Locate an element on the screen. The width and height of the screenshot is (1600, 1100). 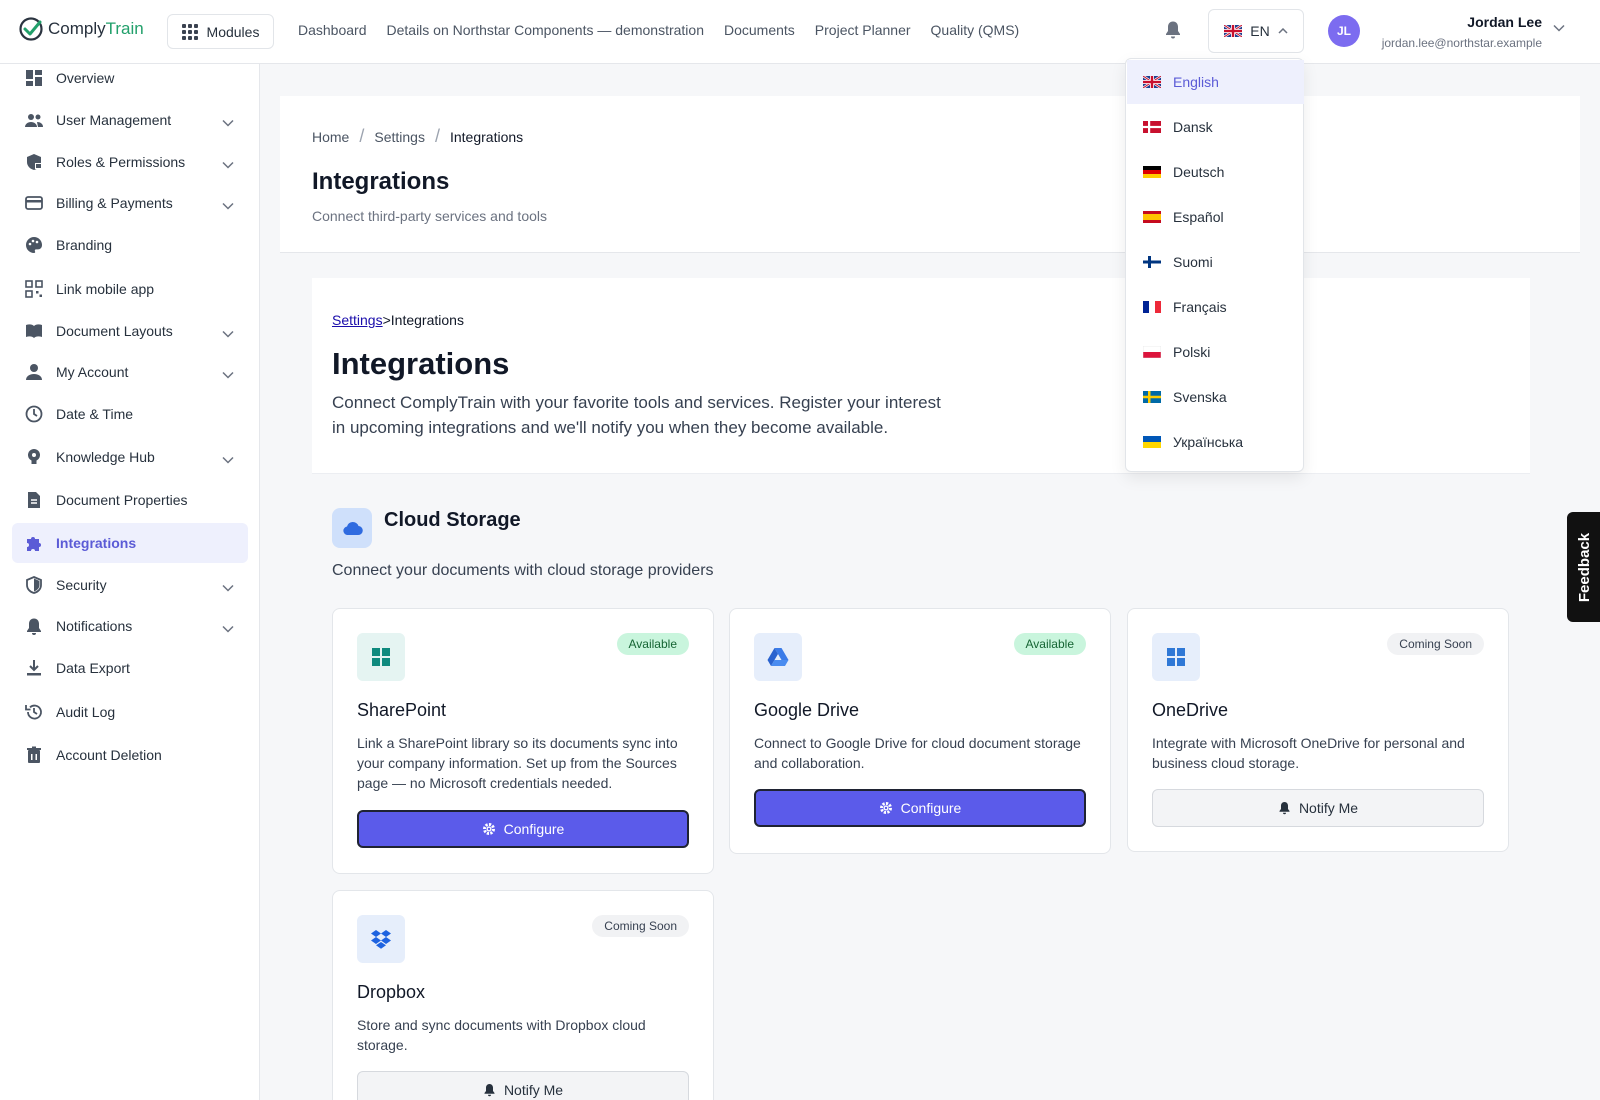
cloud-storage-title: Cloud Storage is located at coordinates (452, 520).